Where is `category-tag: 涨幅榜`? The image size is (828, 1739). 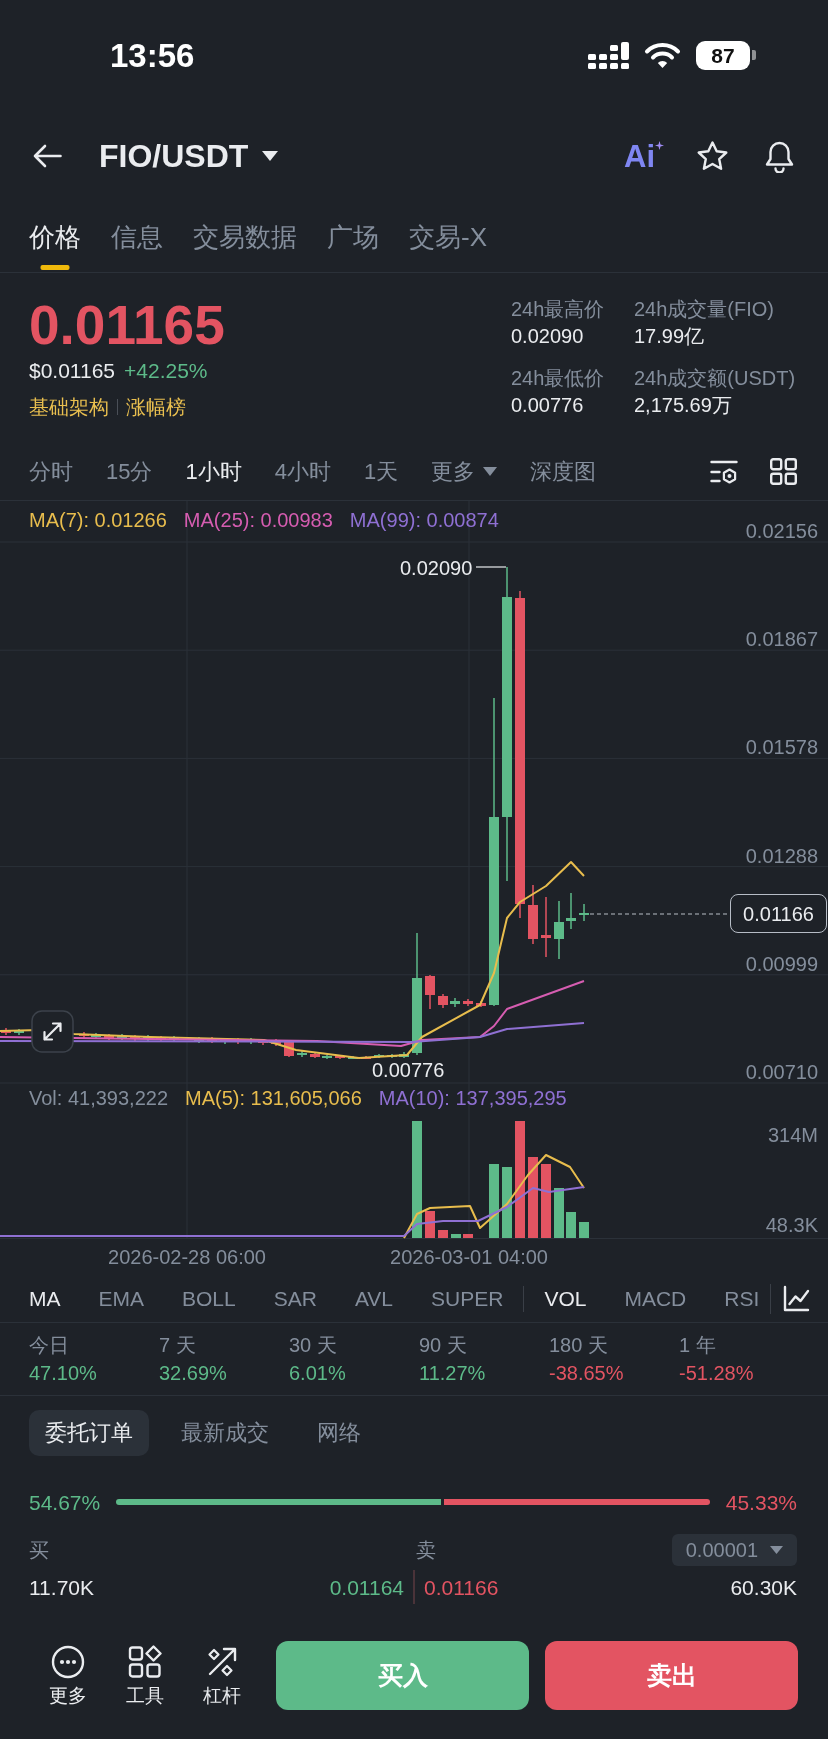 category-tag: 涨幅榜 is located at coordinates (156, 407).